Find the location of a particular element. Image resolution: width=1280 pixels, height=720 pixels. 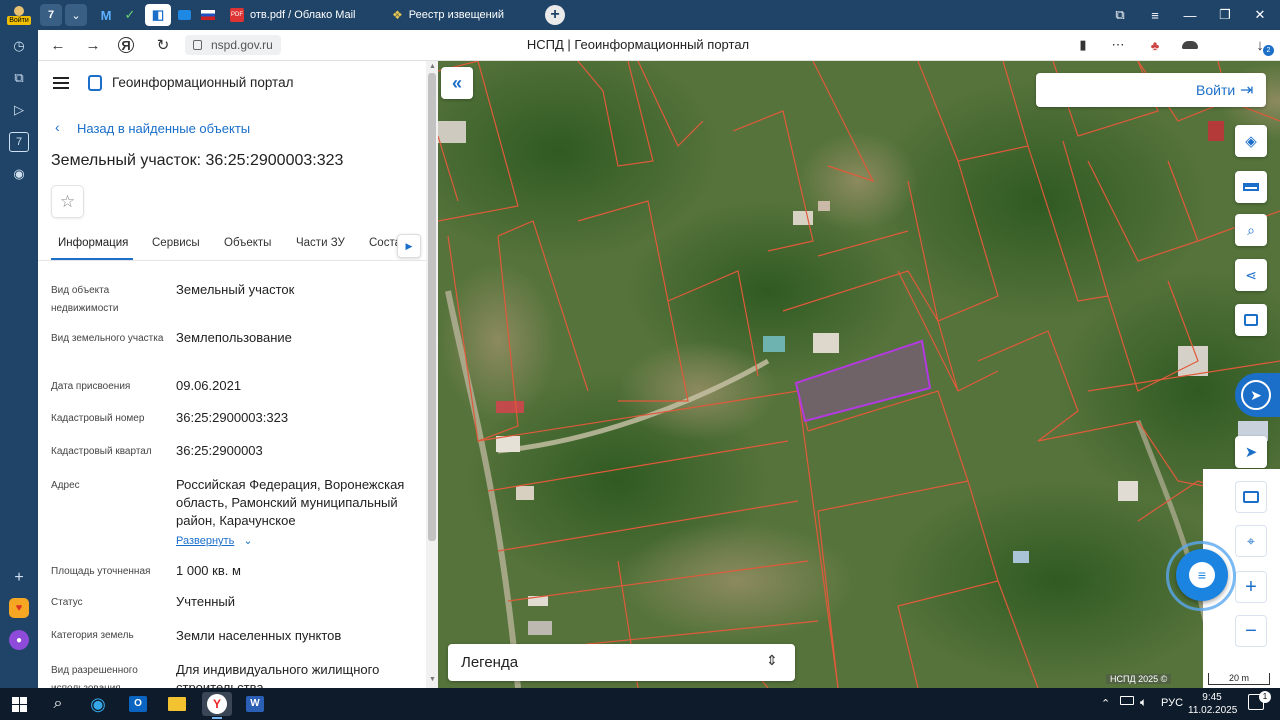

chevron-down-icon: ⌄ is located at coordinates (76, 15).